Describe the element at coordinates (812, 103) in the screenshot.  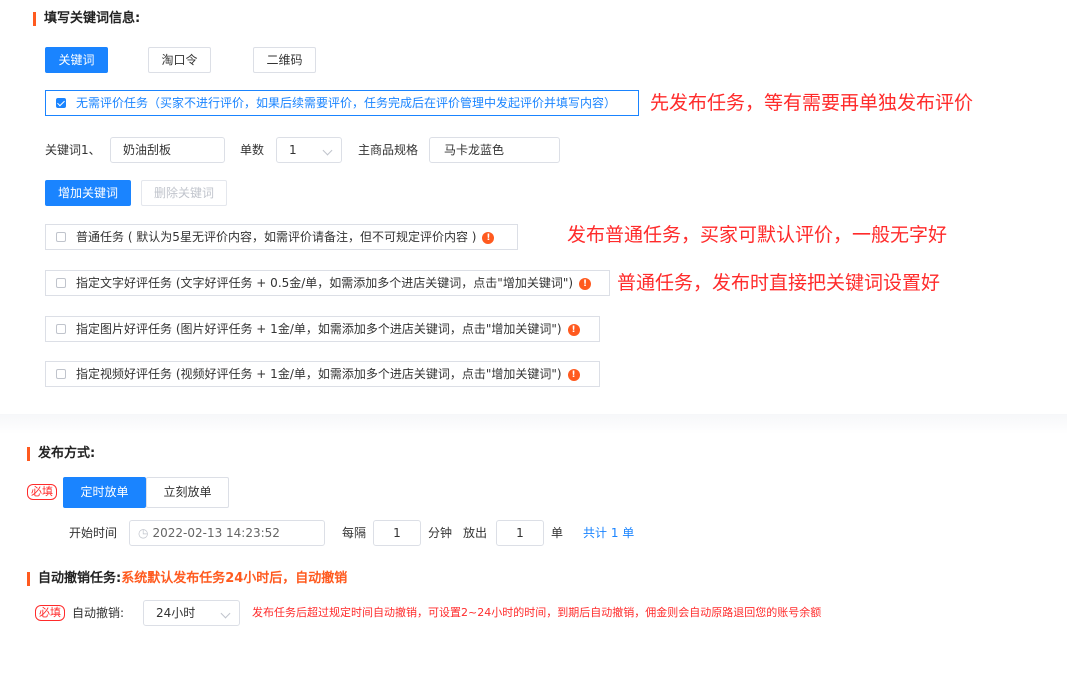
I see `annotation-publish-first: 先发布任务，等有需要再单独发布评价` at that location.